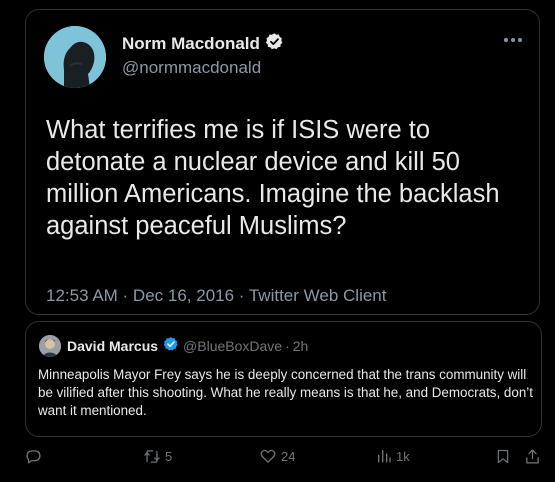 The width and height of the screenshot is (555, 482). I want to click on reply-icon, so click(33, 456).